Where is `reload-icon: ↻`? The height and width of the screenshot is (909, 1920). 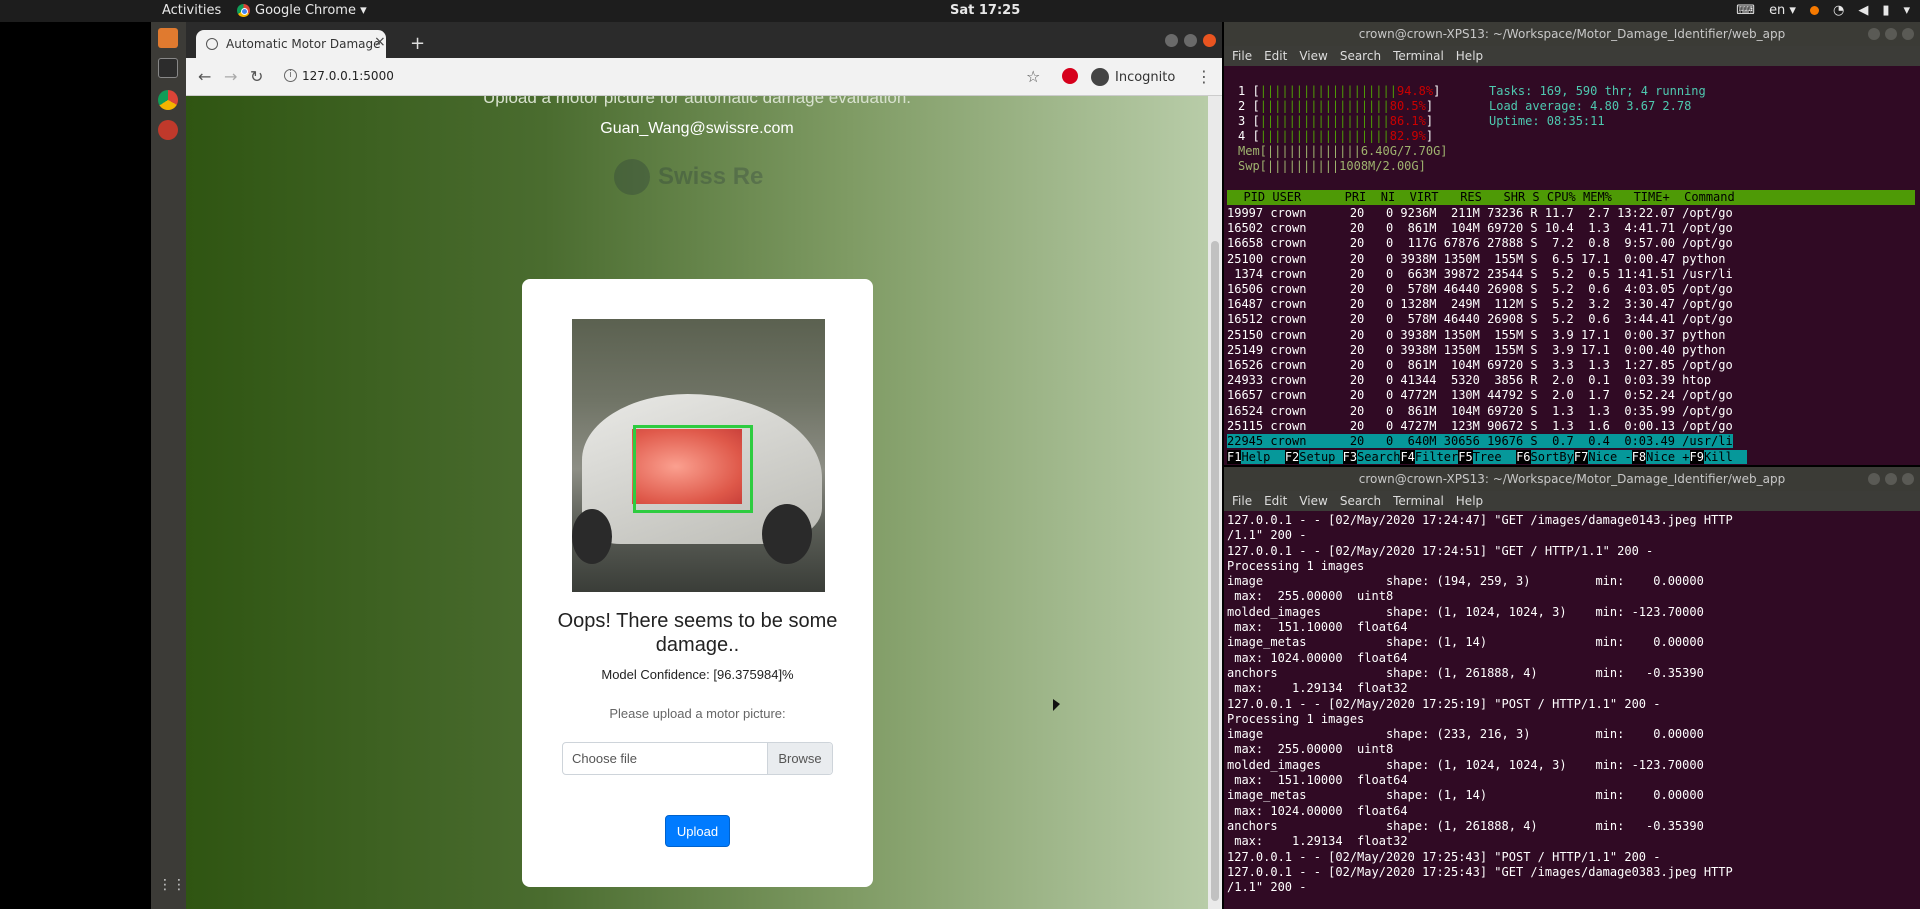 reload-icon: ↻ is located at coordinates (256, 76).